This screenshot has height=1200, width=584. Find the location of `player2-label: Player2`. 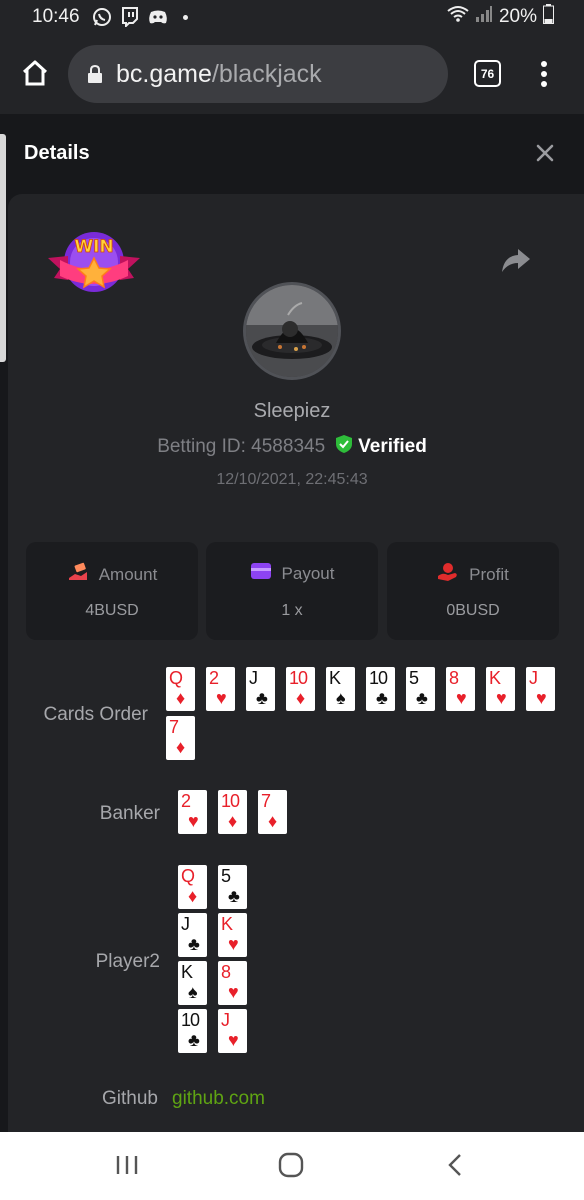

player2-label: Player2 is located at coordinates (127, 961).